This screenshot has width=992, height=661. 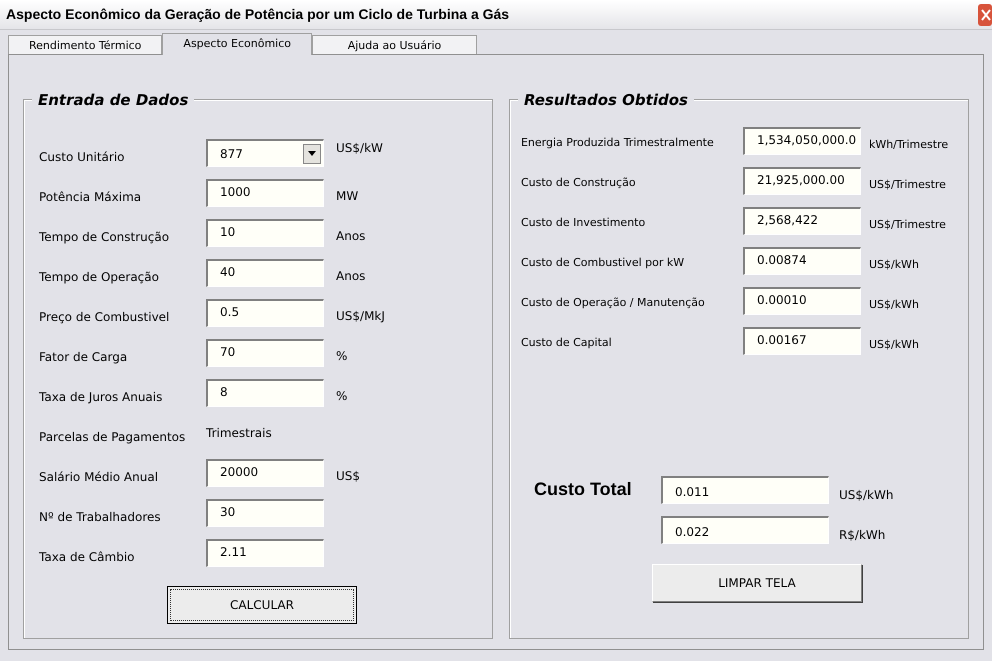 What do you see at coordinates (757, 583) in the screenshot?
I see `clear-button: LIMPAR TELA` at bounding box center [757, 583].